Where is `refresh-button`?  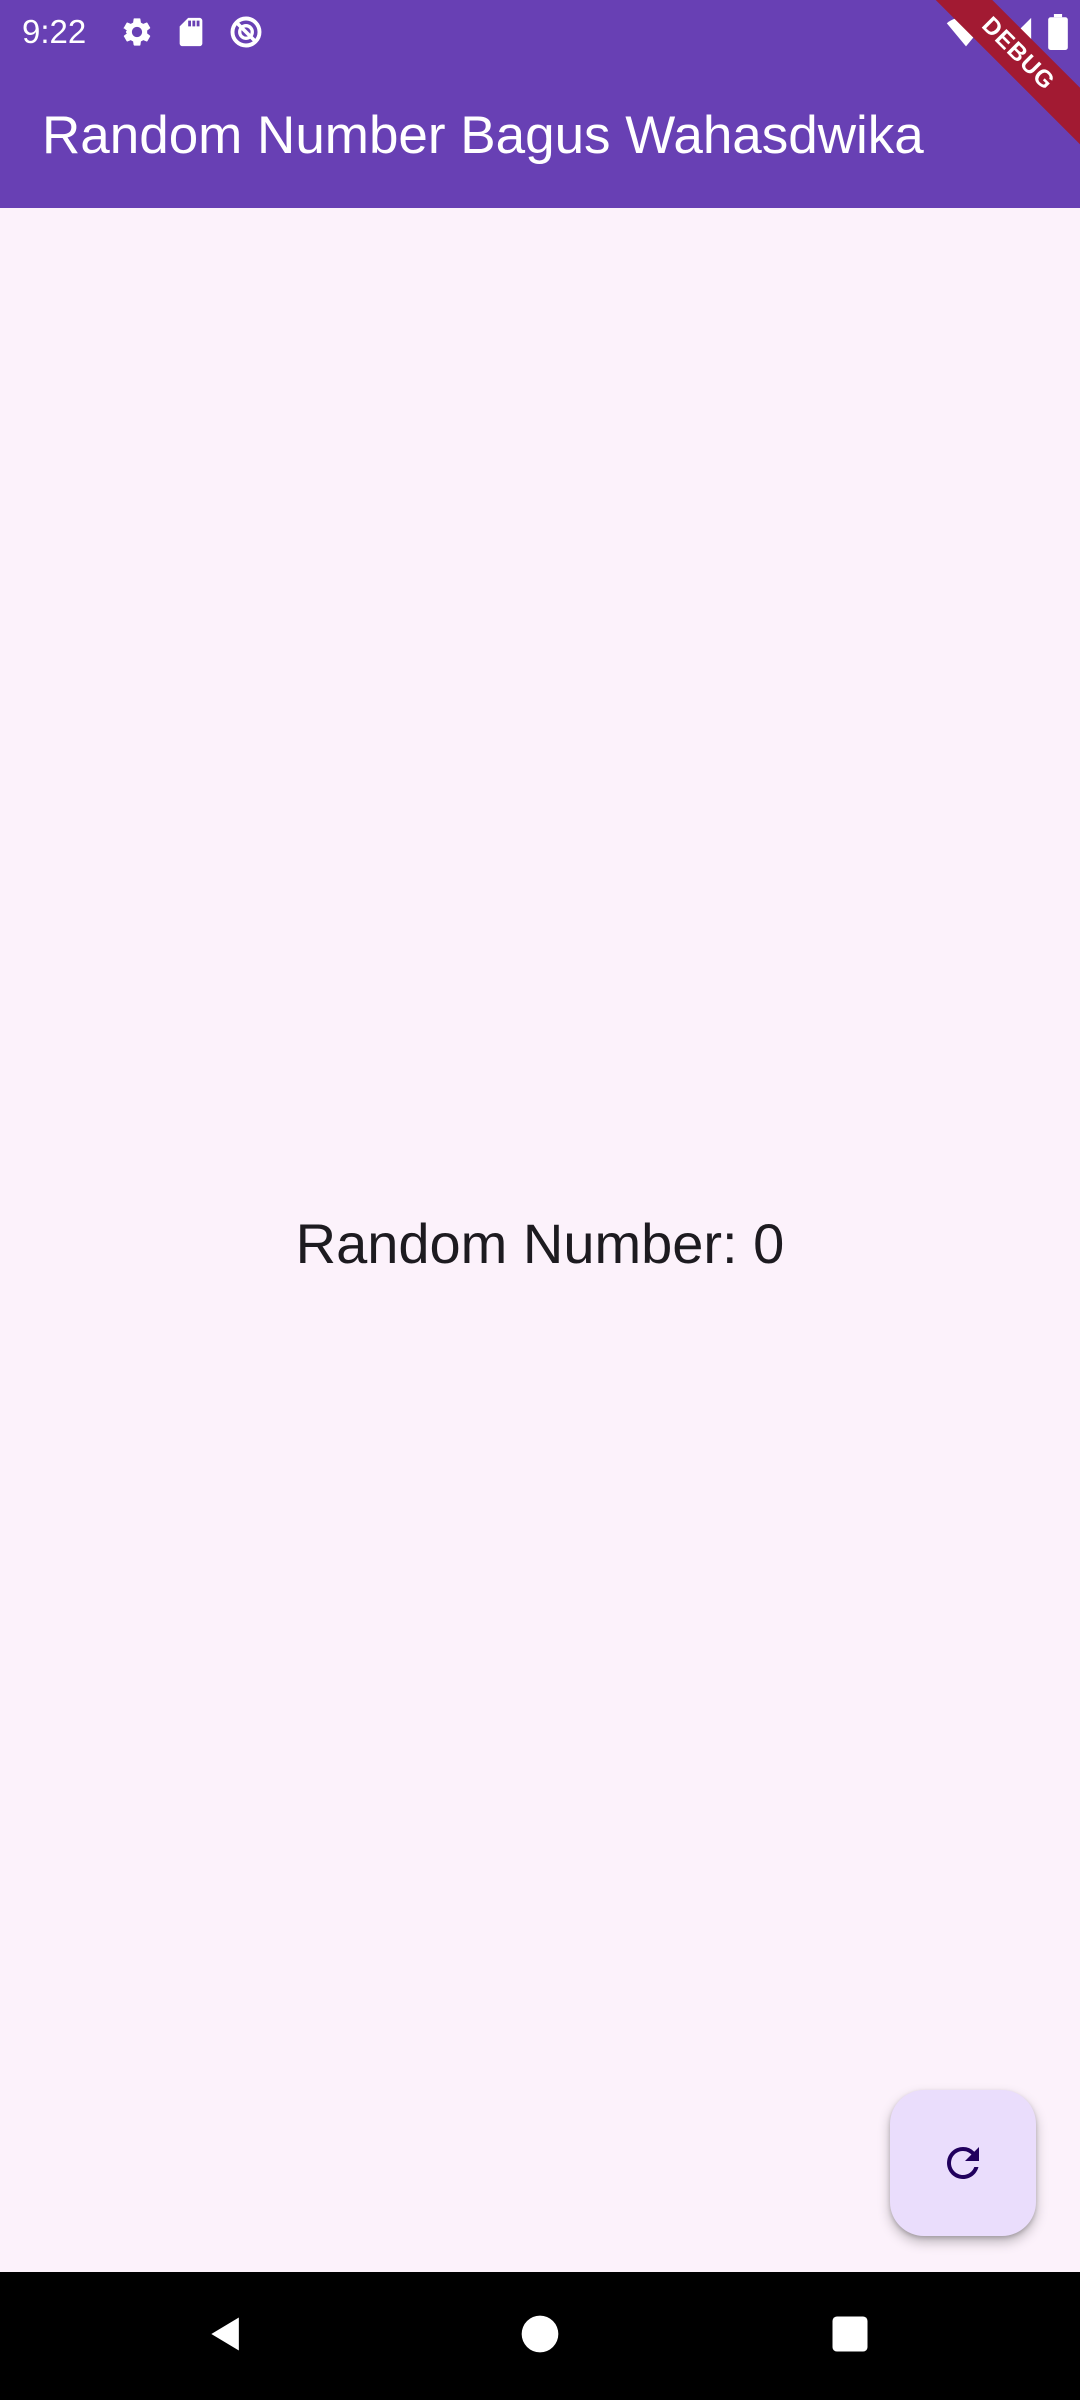 refresh-button is located at coordinates (963, 2163).